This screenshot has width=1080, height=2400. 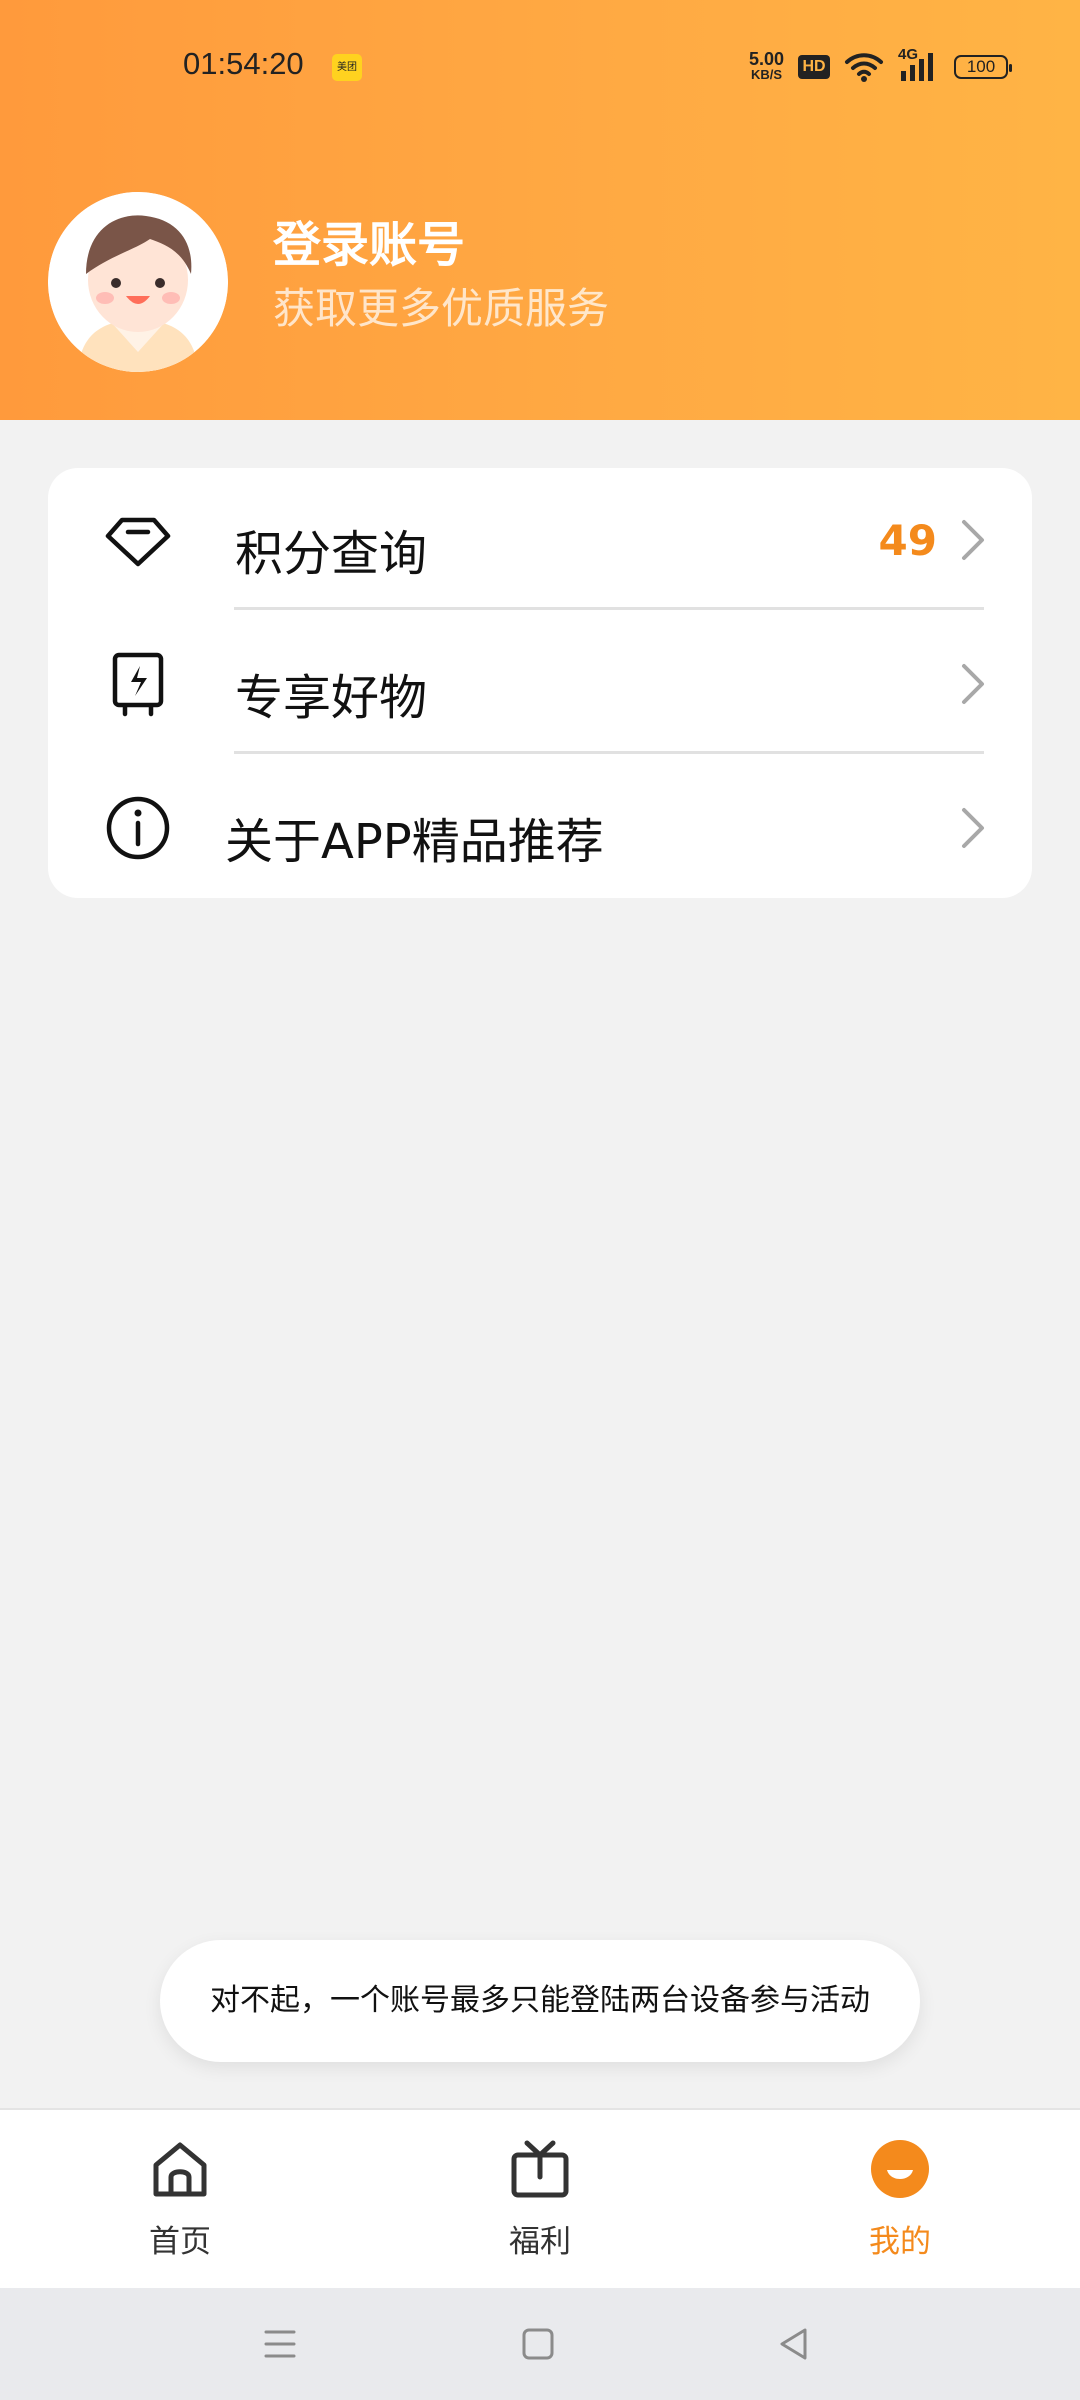 What do you see at coordinates (766, 74) in the screenshot?
I see `network-speed-unit: KB/S` at bounding box center [766, 74].